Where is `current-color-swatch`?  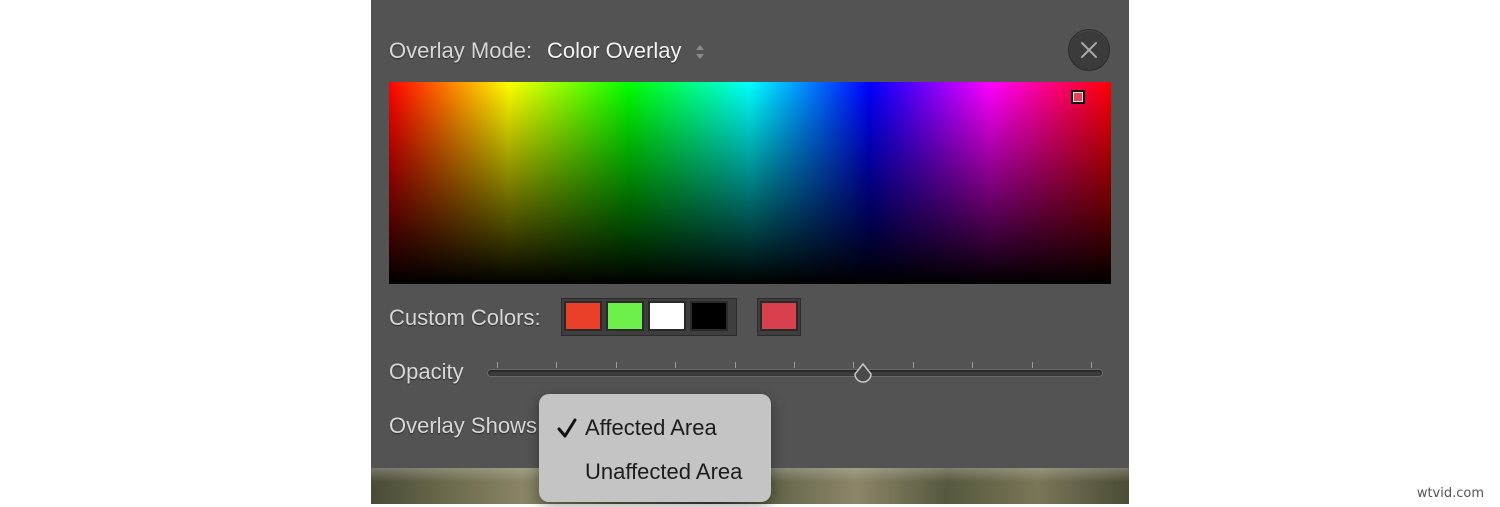
current-color-swatch is located at coordinates (779, 316).